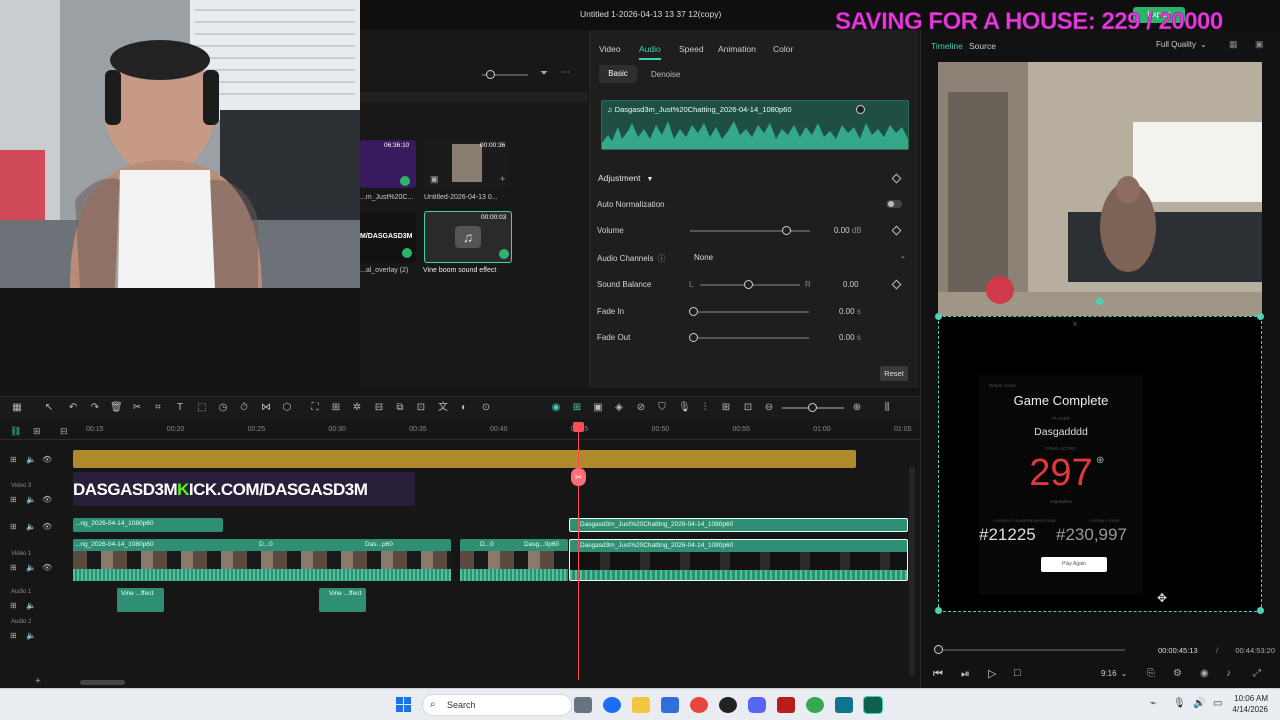 This screenshot has width=1280, height=720. Describe the element at coordinates (850, 337) in the screenshot. I see `fade-out-value: 0.00 s` at that location.